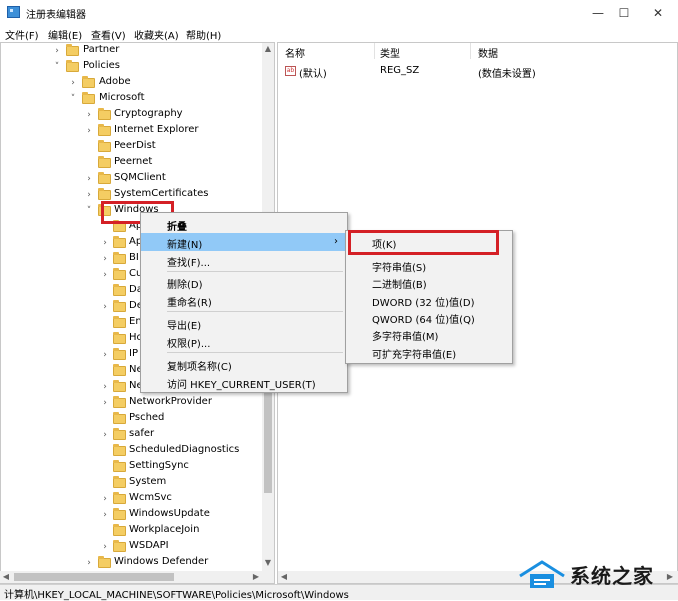 The width and height of the screenshot is (678, 601). Describe the element at coordinates (101, 49) in the screenshot. I see `tree-item-label: Partner` at that location.